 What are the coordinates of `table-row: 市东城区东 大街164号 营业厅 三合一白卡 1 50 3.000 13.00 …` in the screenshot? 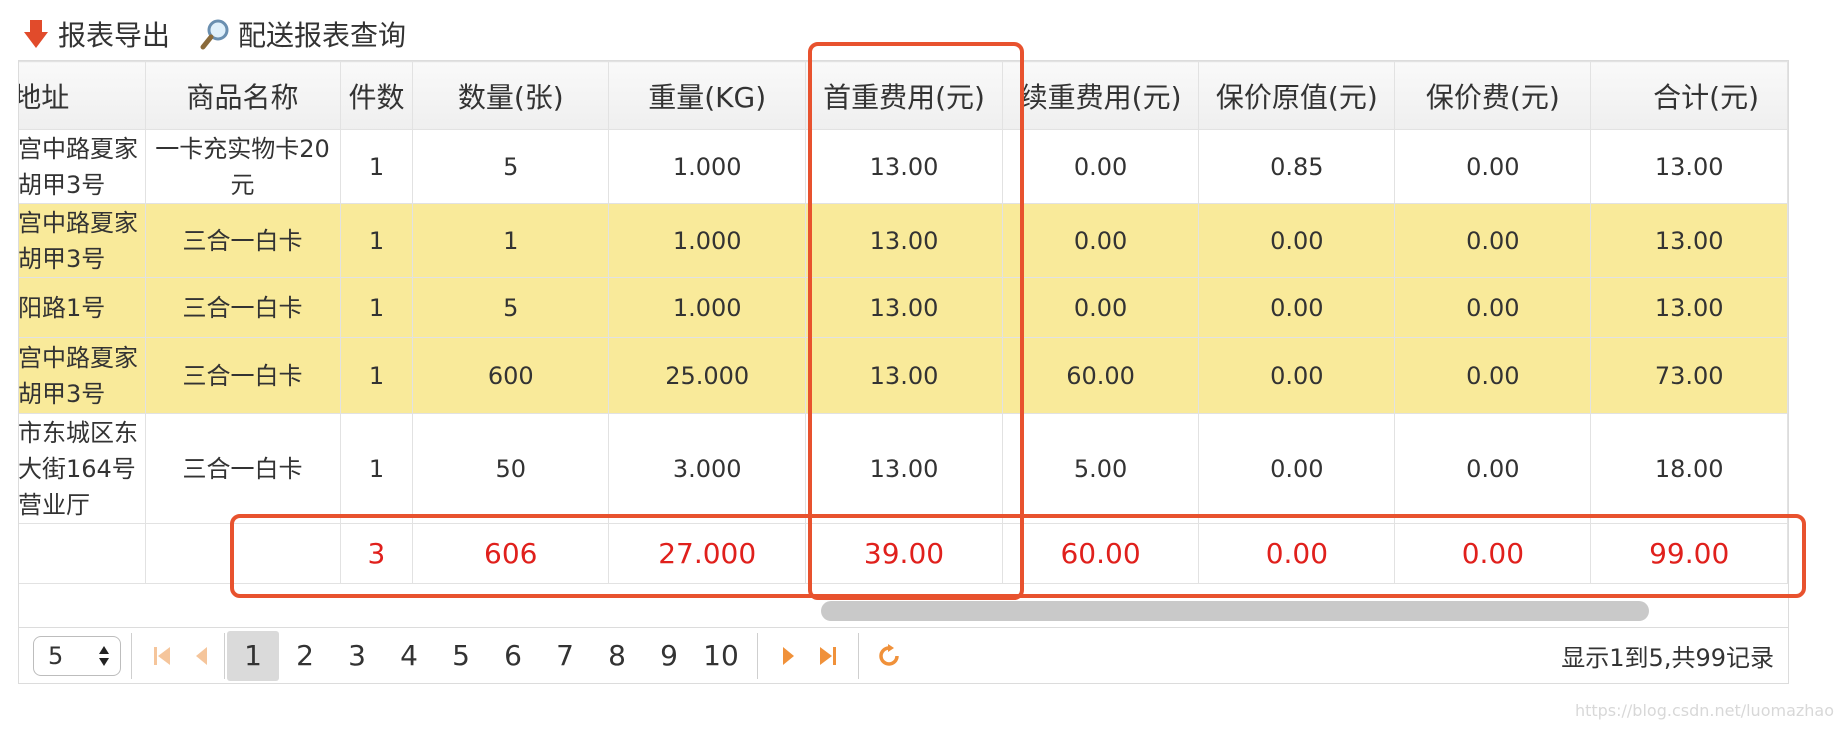 It's located at (903, 468).